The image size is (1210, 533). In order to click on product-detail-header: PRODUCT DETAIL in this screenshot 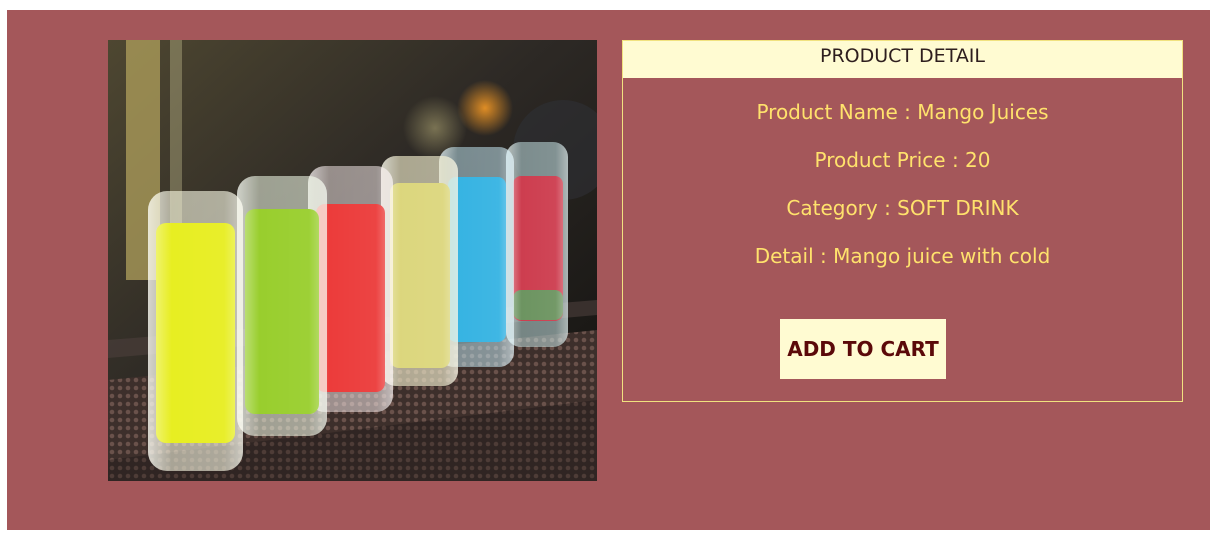, I will do `click(902, 59)`.